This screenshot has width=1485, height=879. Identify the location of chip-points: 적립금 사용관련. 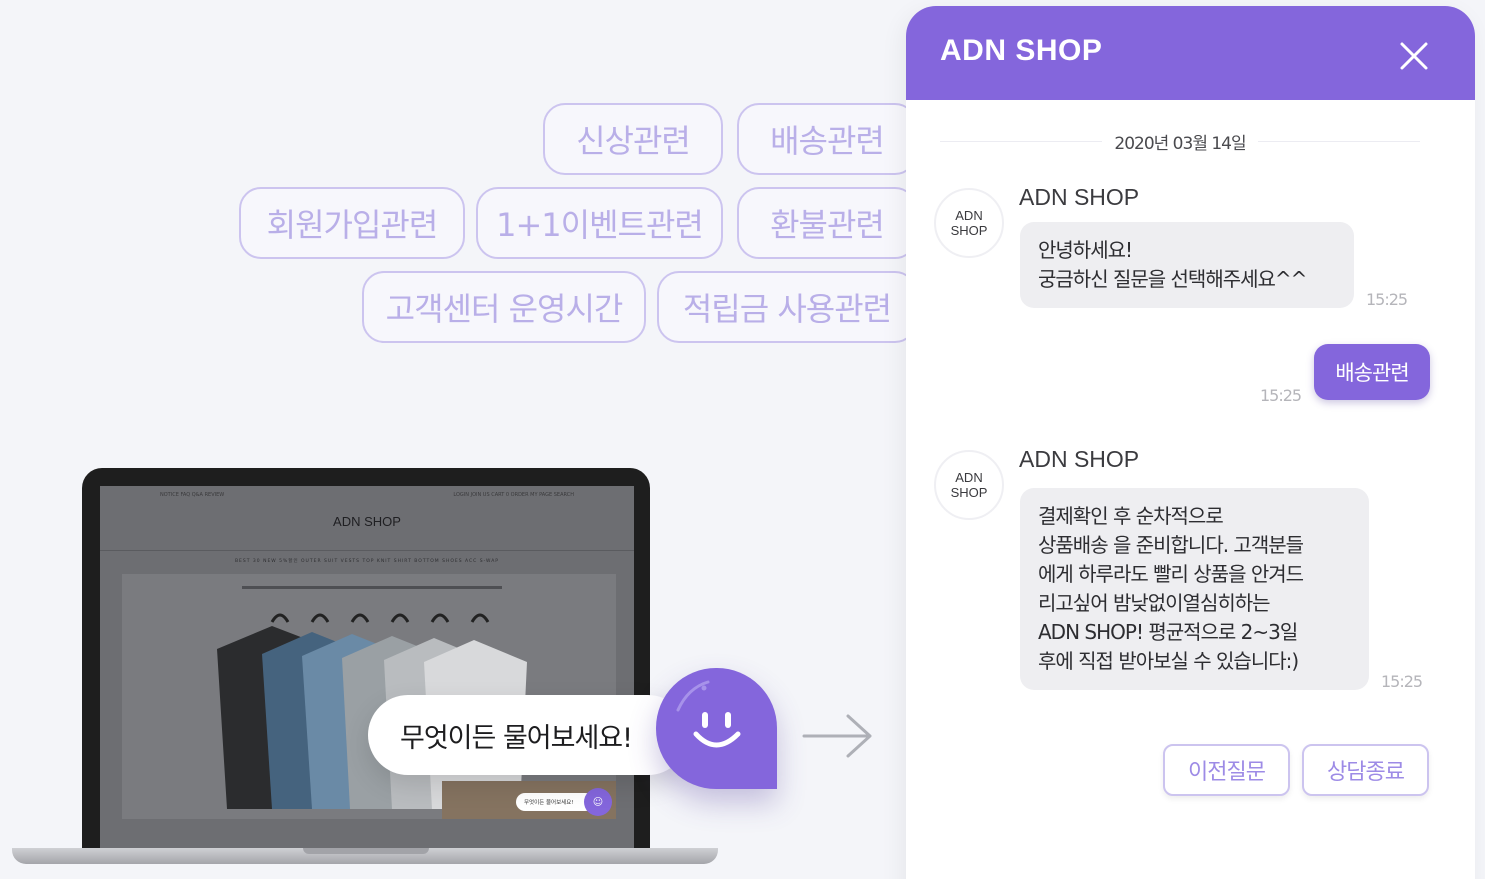
(787, 307).